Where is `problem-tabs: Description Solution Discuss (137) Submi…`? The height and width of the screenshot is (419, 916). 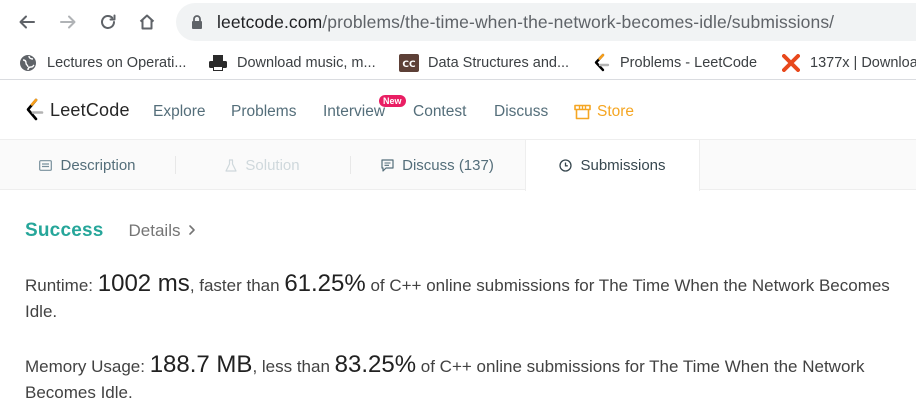
problem-tabs: Description Solution Discuss (137) Submi… is located at coordinates (458, 165).